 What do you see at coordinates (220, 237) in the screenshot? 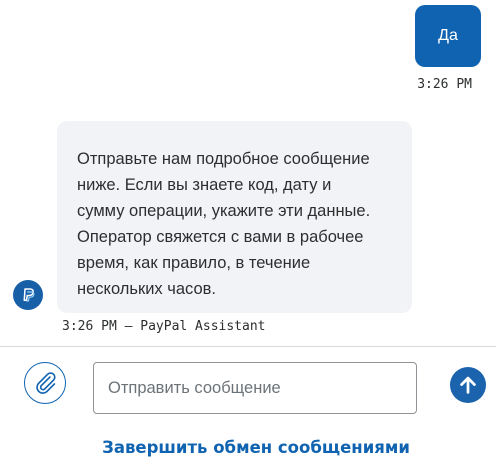
I see `bot-message-line: Оператор свяжется с вами в рабочее` at bounding box center [220, 237].